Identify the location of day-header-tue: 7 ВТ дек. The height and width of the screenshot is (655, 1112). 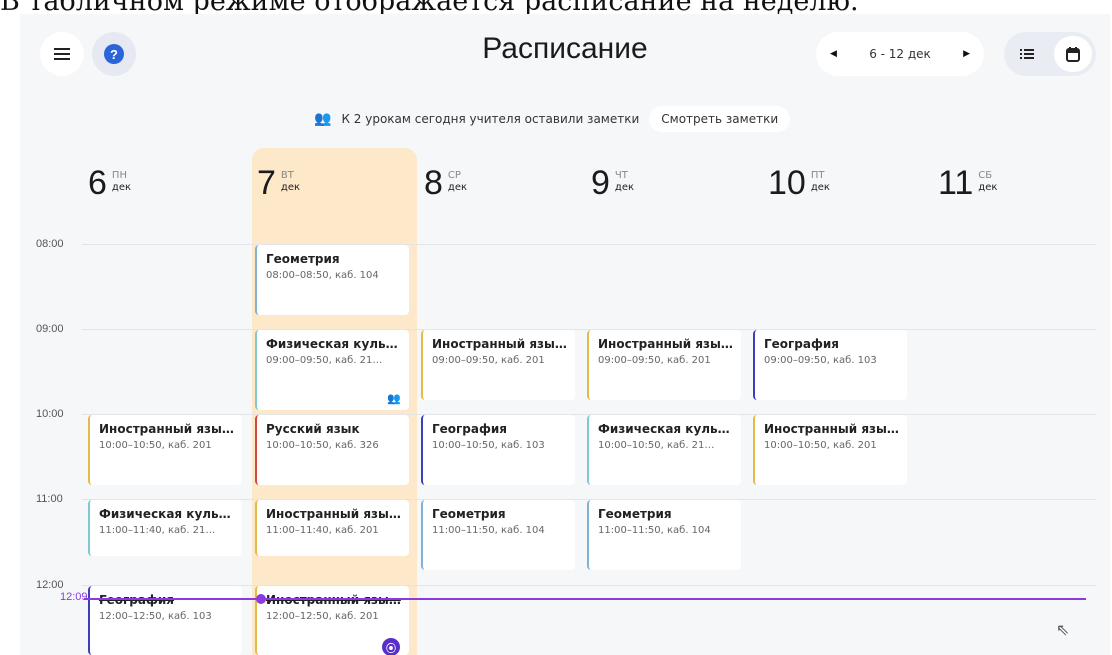
(278, 183).